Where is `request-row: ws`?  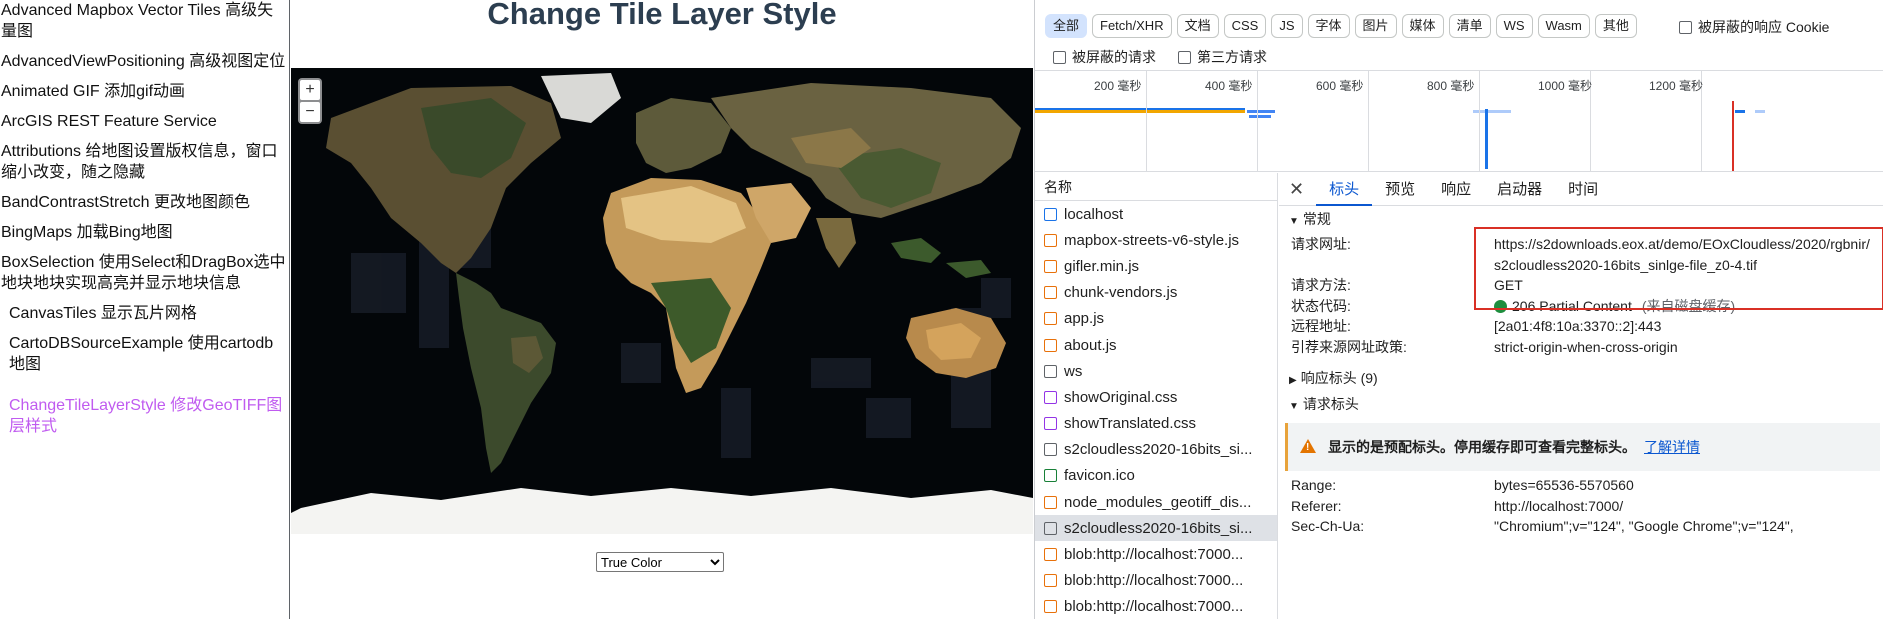 request-row: ws is located at coordinates (1156, 371).